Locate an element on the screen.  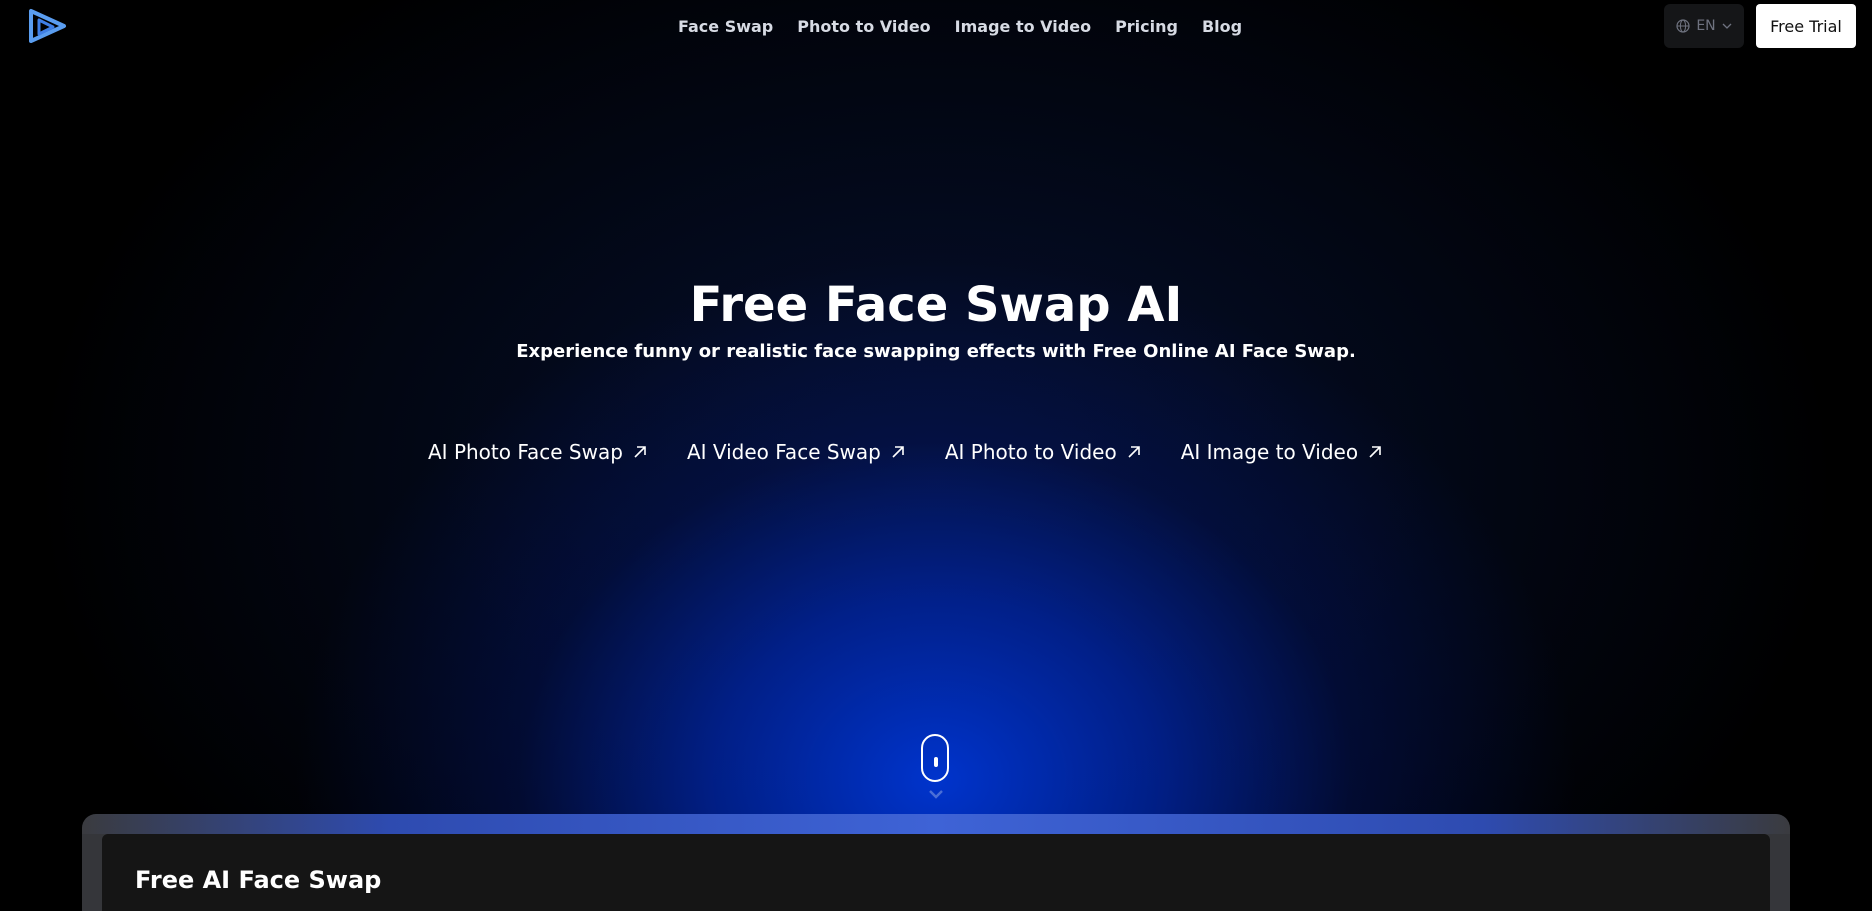
nav-item-blog: Blog is located at coordinates (1222, 26).